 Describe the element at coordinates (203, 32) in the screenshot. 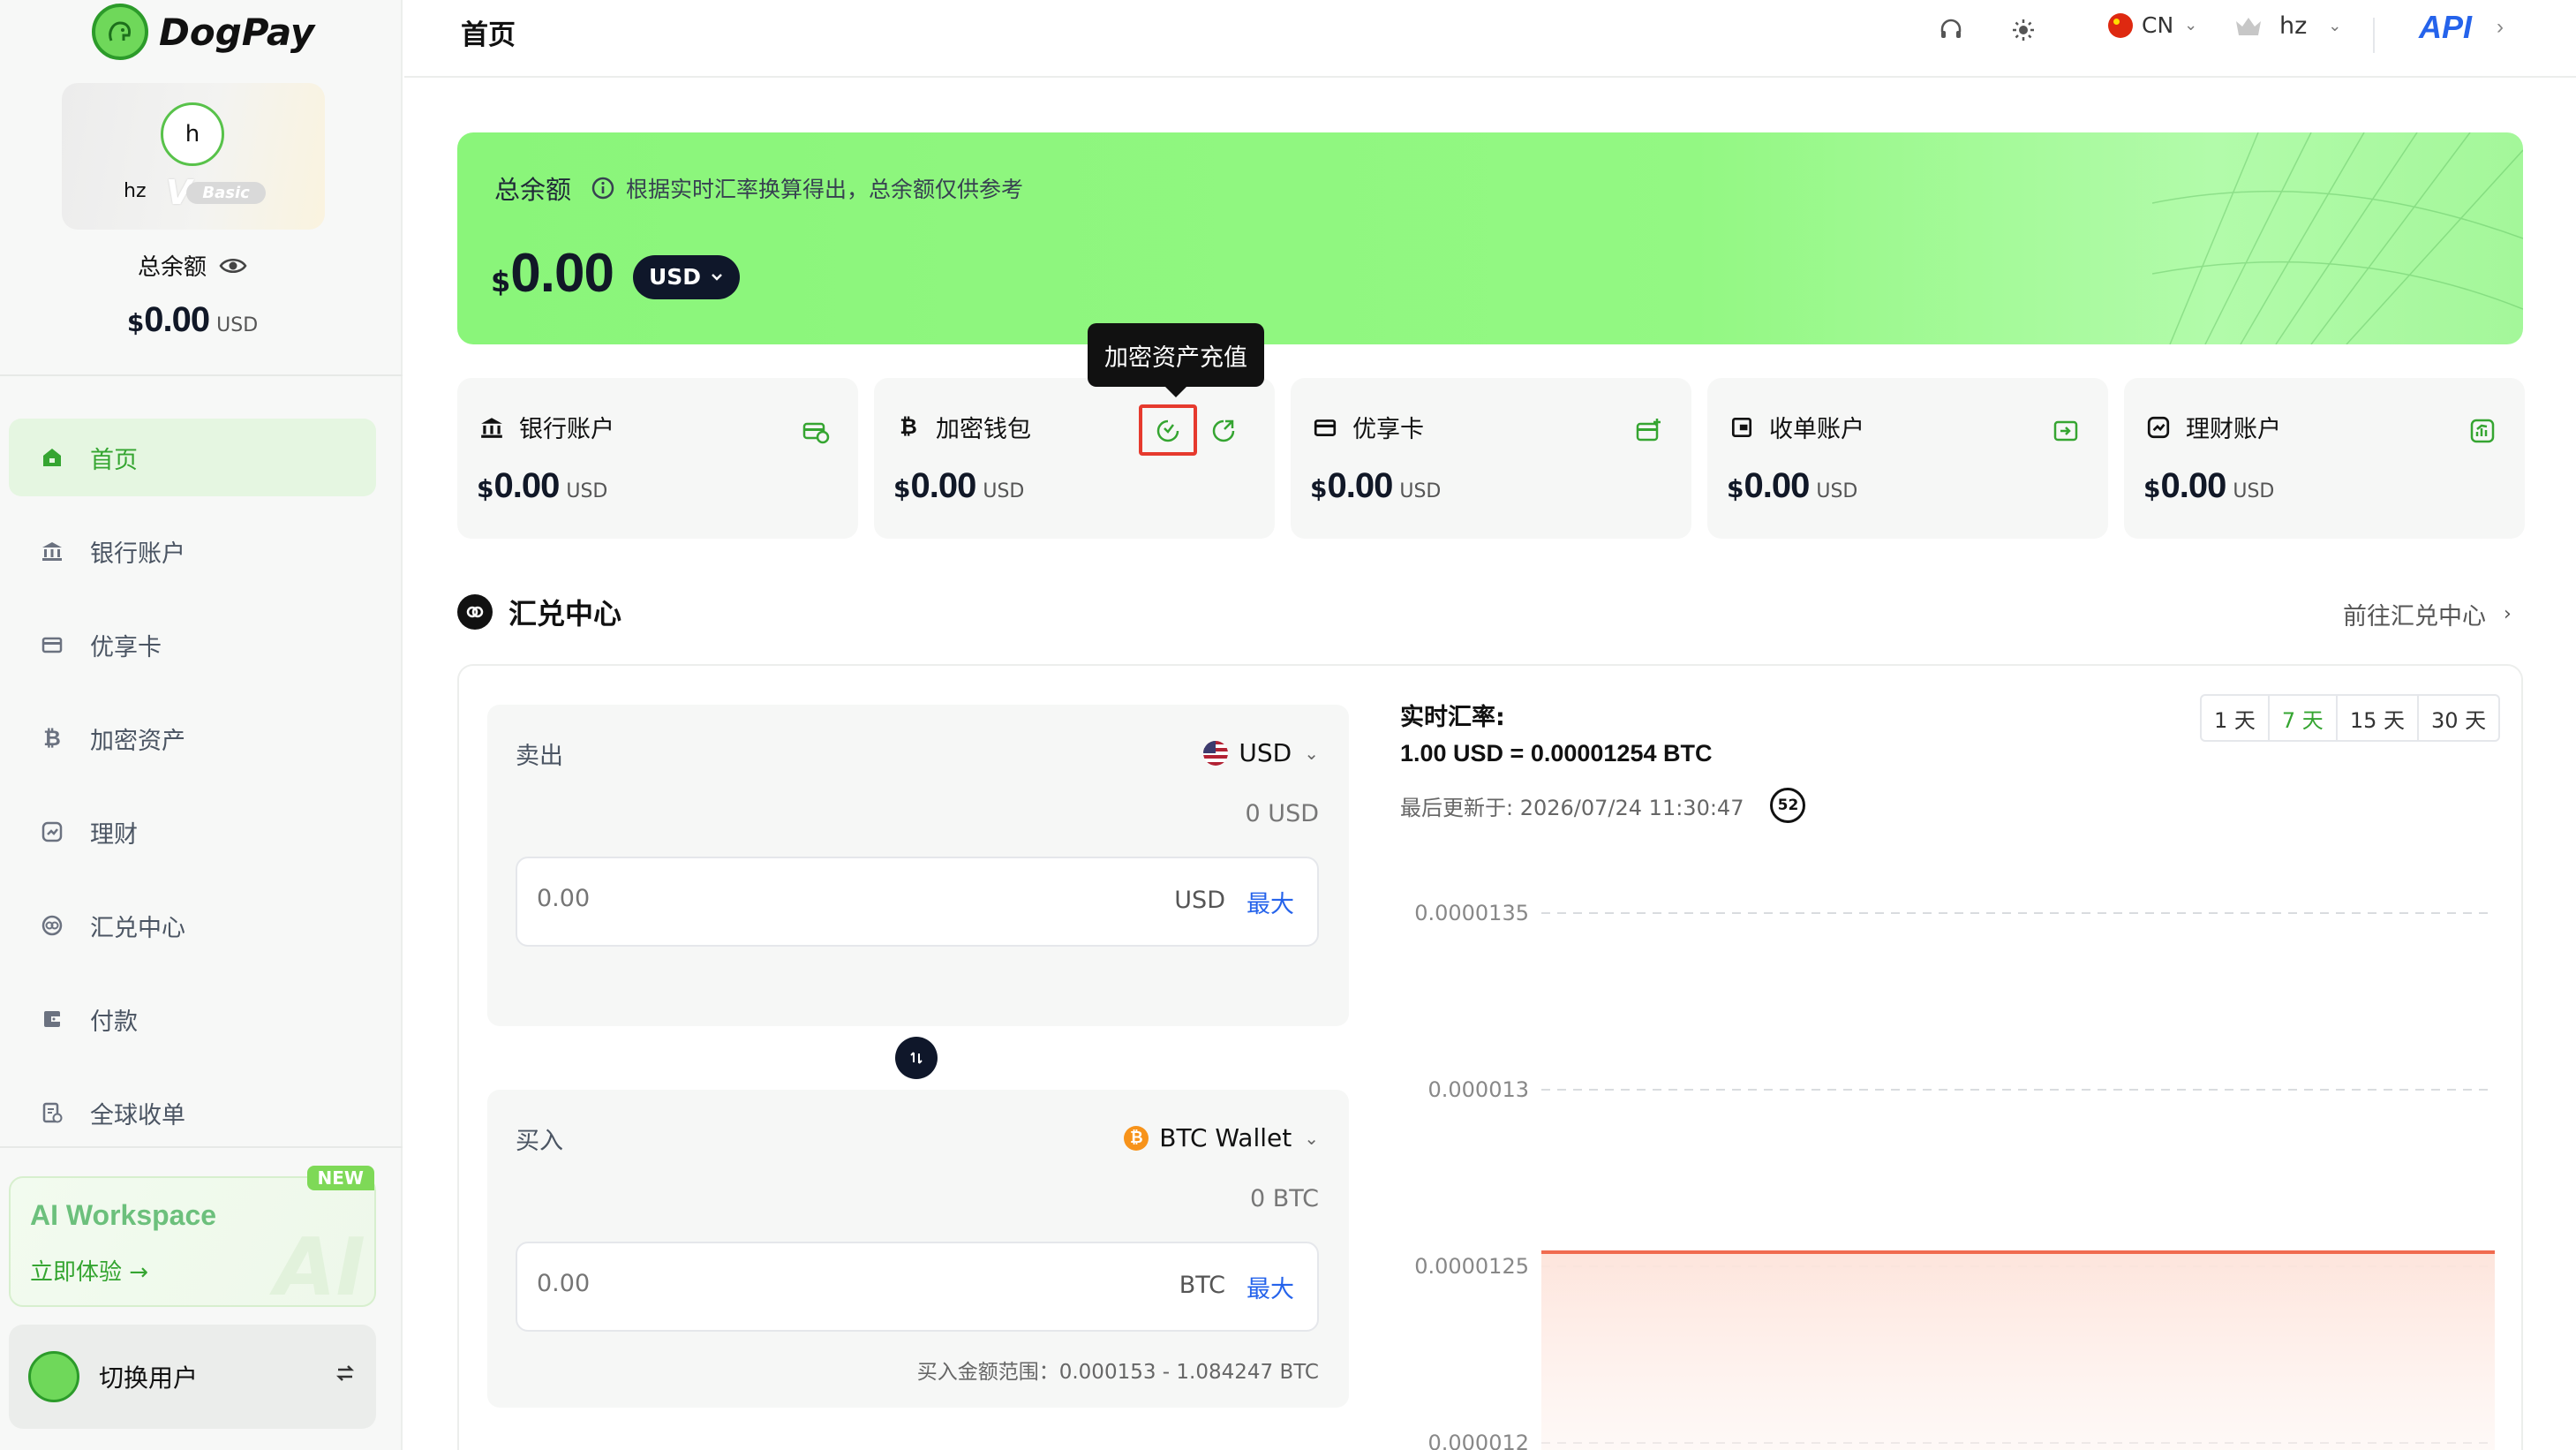

I see `brand-logo: DogPay` at that location.